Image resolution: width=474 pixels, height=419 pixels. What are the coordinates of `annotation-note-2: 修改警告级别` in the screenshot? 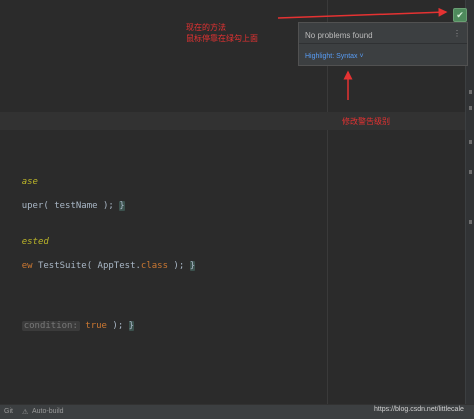 It's located at (366, 121).